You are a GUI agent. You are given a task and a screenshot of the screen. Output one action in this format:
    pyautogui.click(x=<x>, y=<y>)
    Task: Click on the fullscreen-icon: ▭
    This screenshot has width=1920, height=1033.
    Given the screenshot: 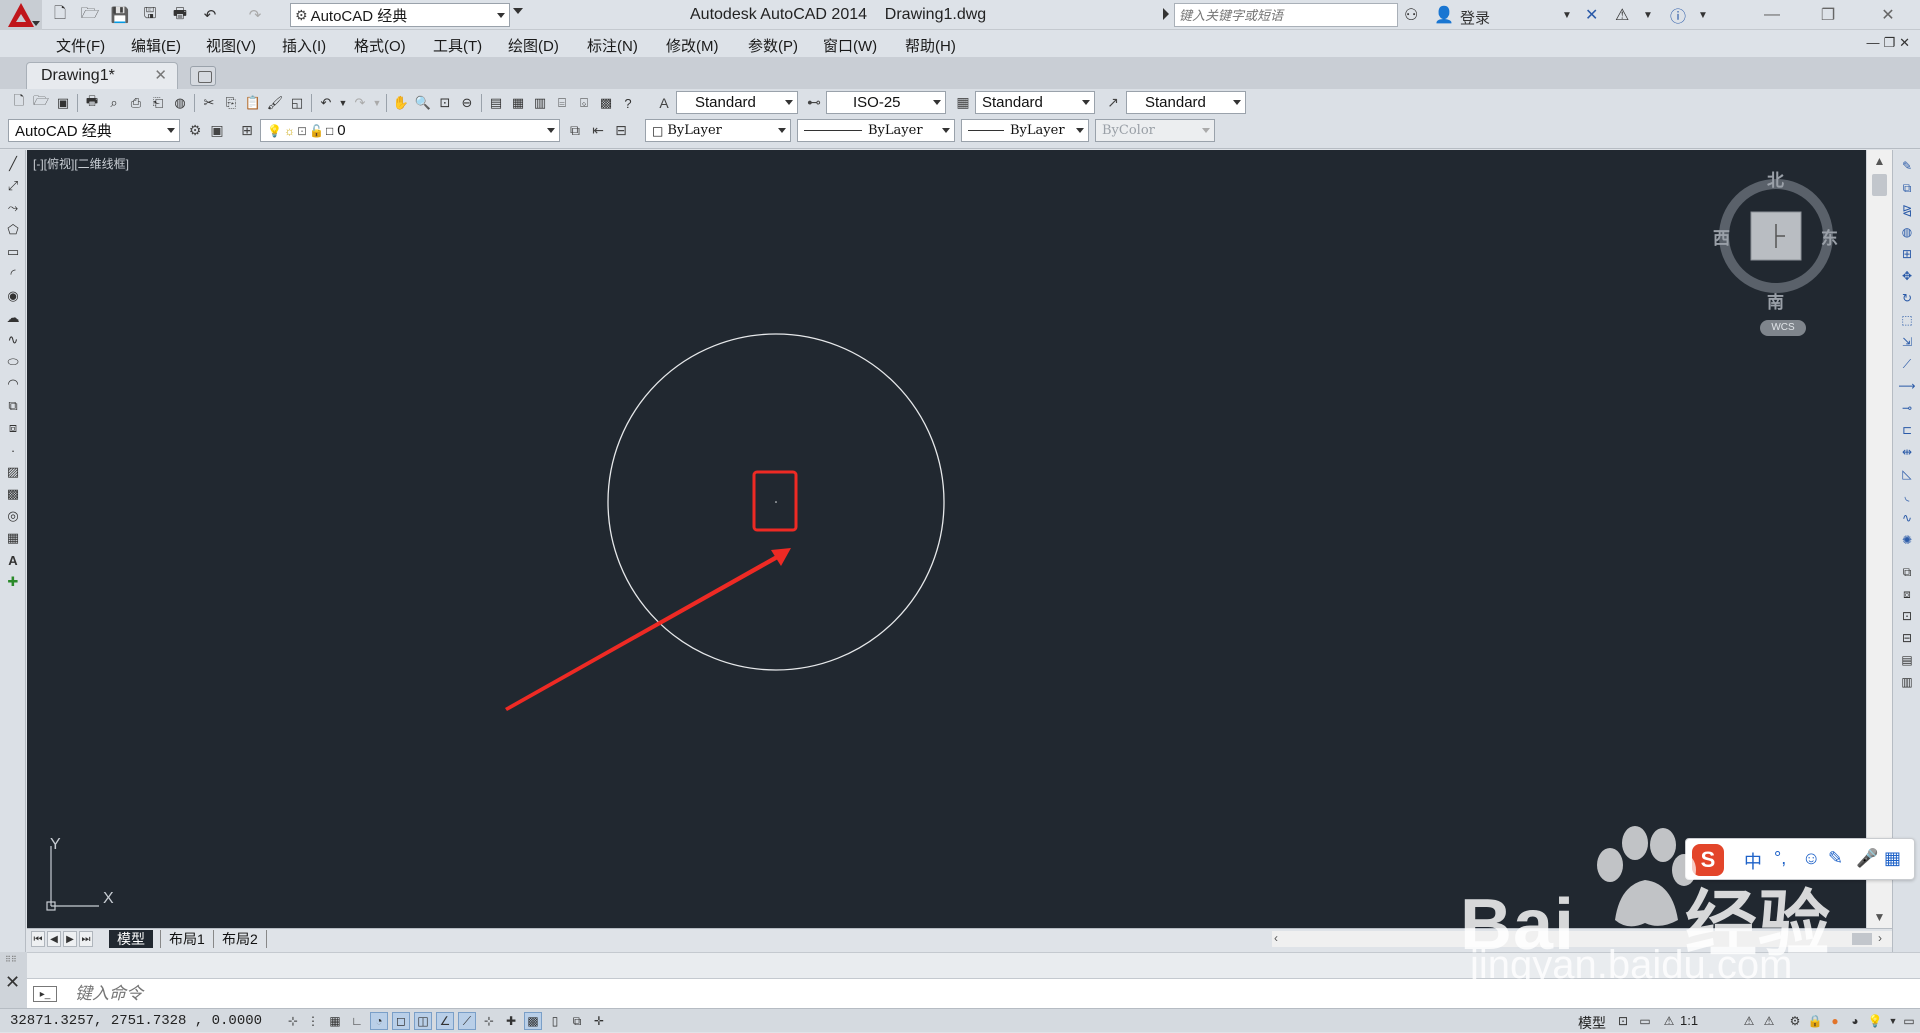 What is the action you would take?
    pyautogui.click(x=1909, y=1021)
    